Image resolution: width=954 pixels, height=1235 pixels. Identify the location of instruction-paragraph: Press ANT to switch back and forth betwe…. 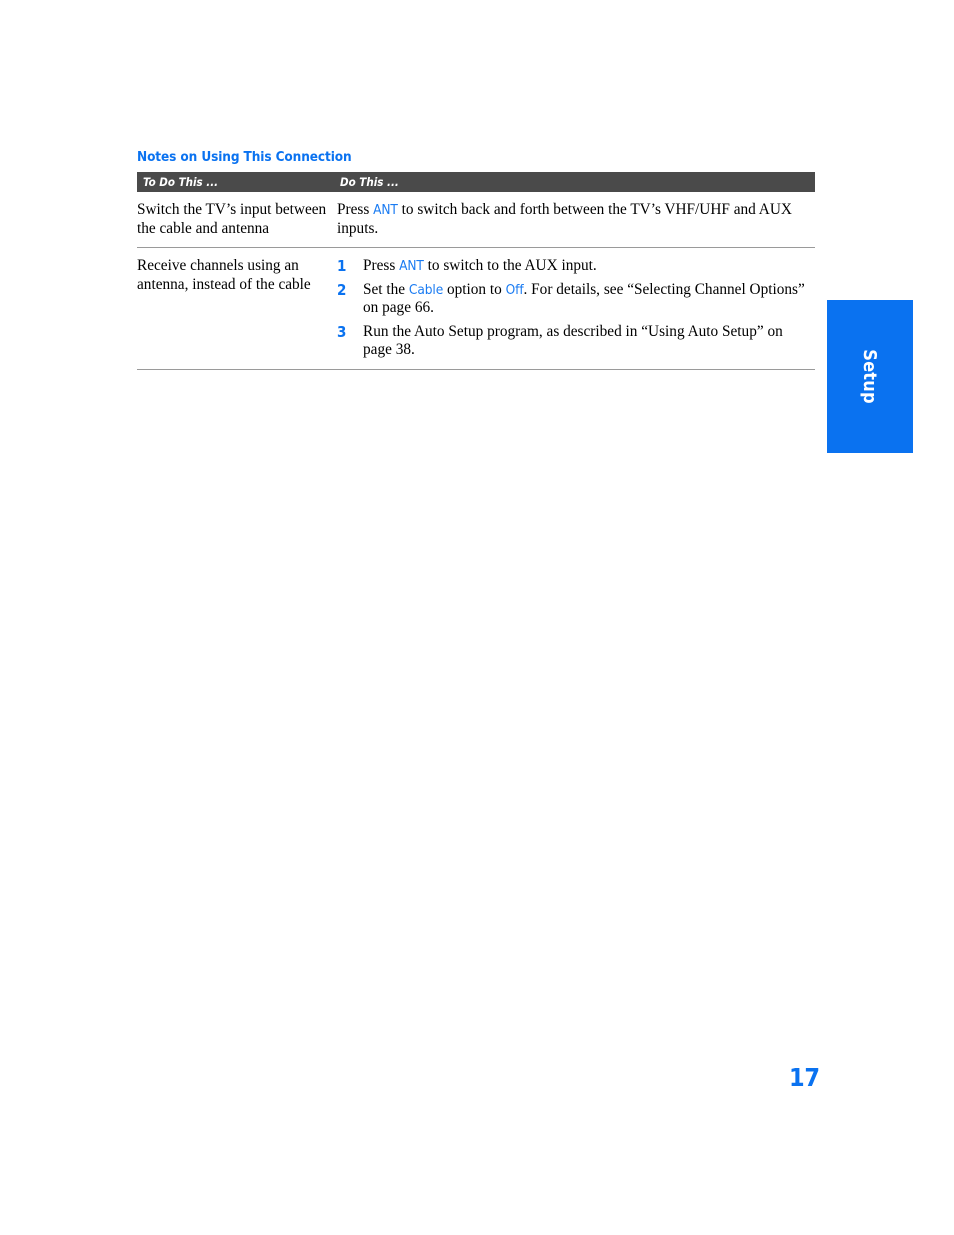
(564, 219).